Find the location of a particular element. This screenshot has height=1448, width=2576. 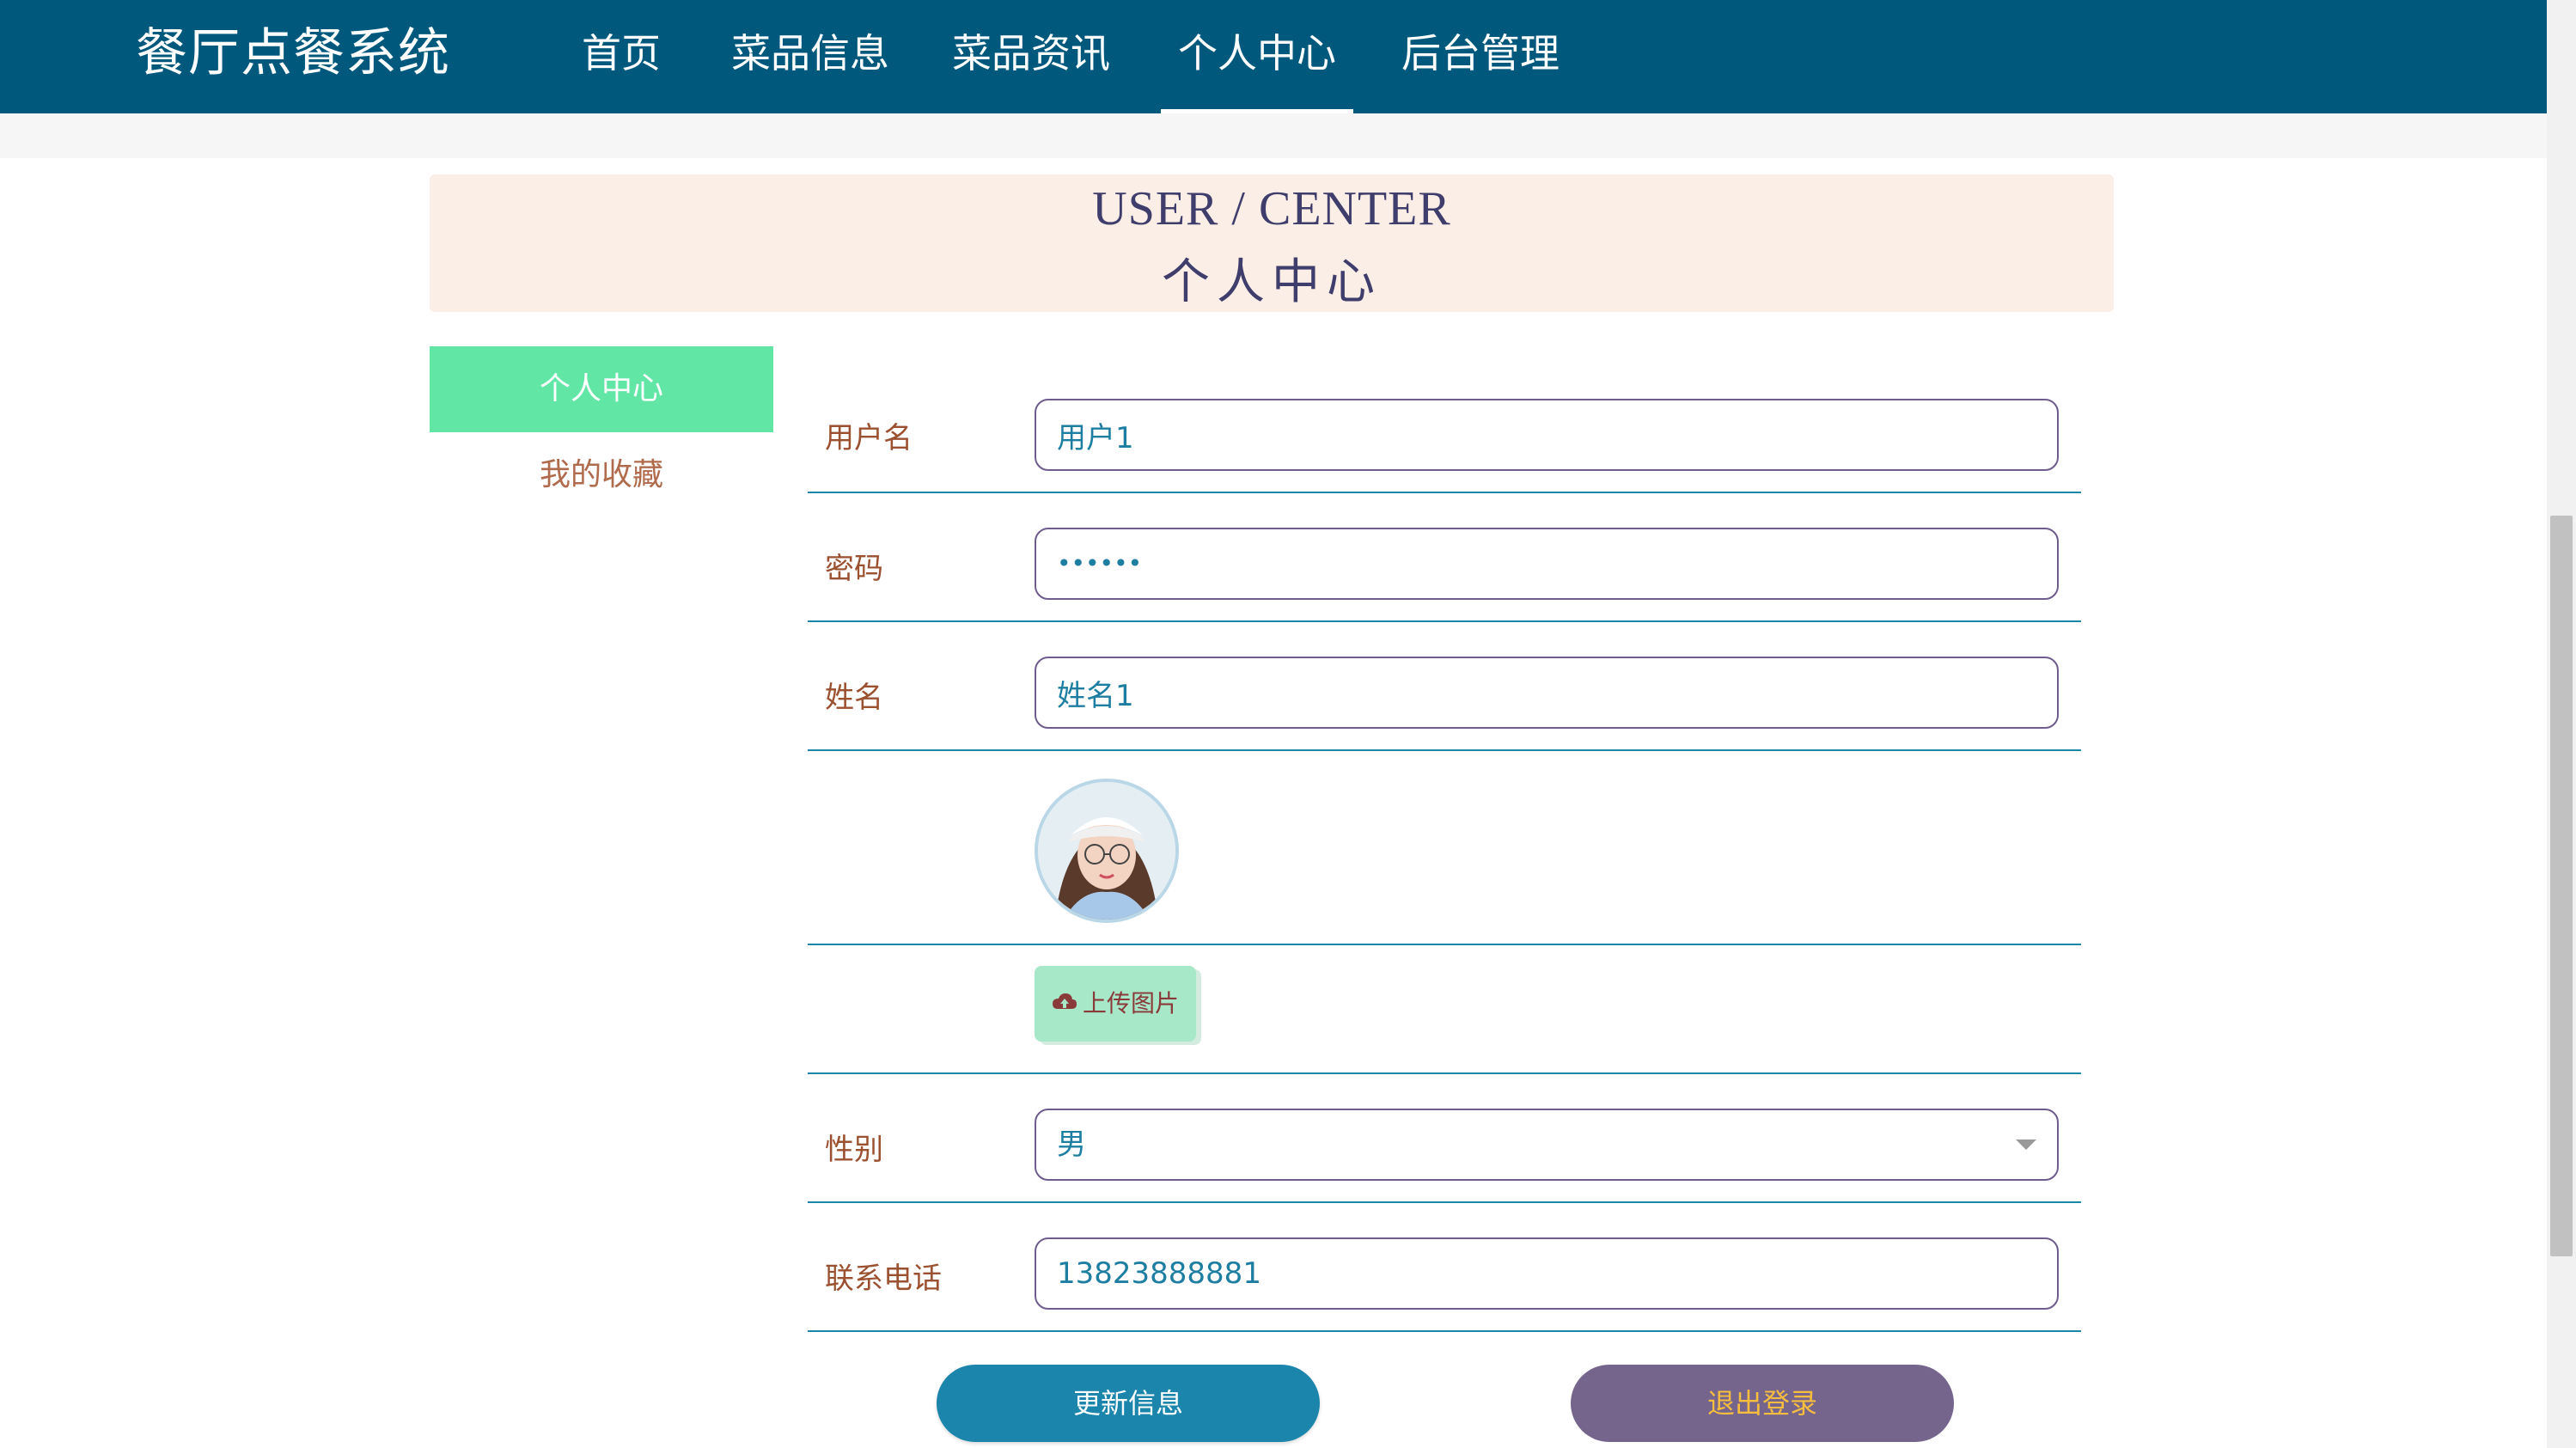

username-input is located at coordinates (1547, 435).